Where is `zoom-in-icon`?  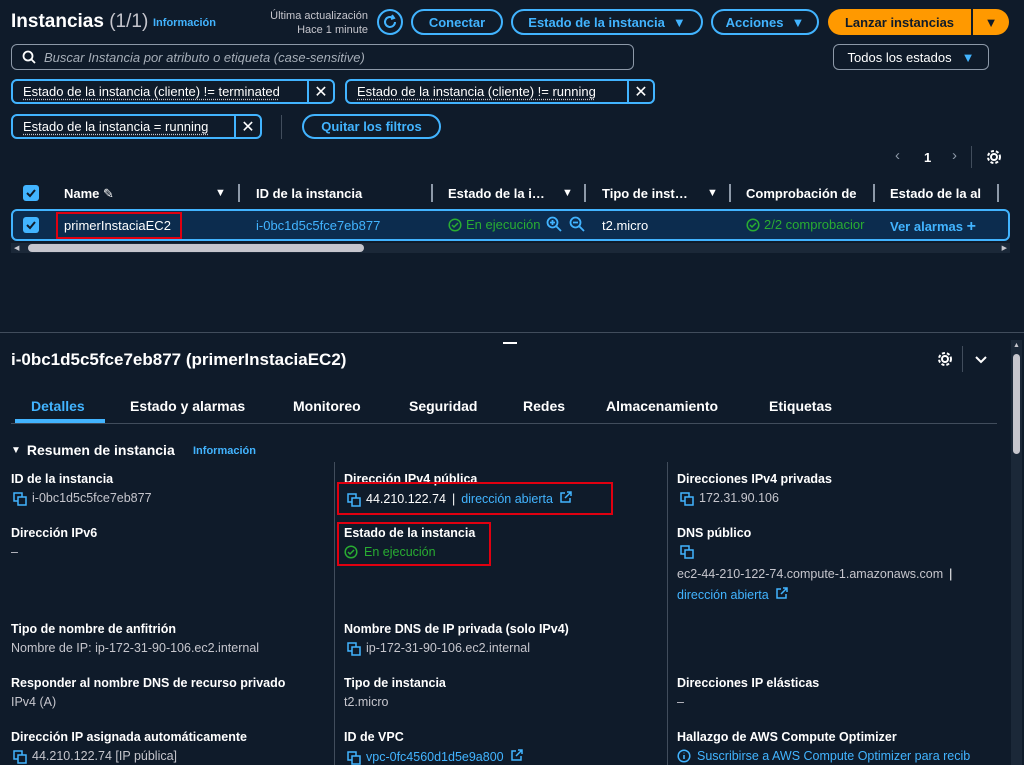 zoom-in-icon is located at coordinates (554, 225).